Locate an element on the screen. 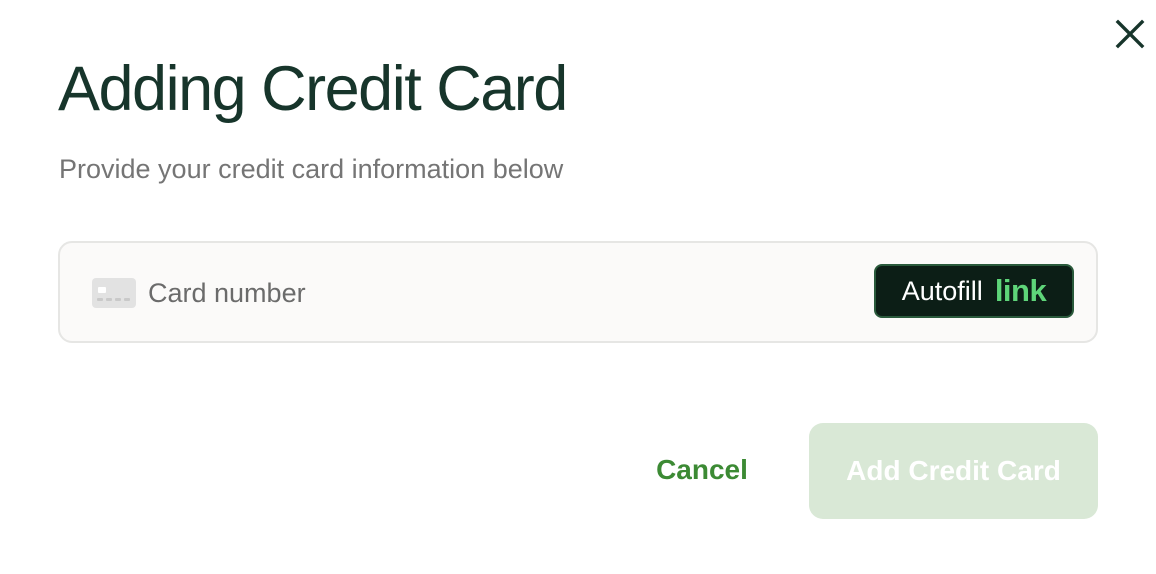 The height and width of the screenshot is (574, 1156). add-credit-card-button: Add Credit Card is located at coordinates (953, 471).